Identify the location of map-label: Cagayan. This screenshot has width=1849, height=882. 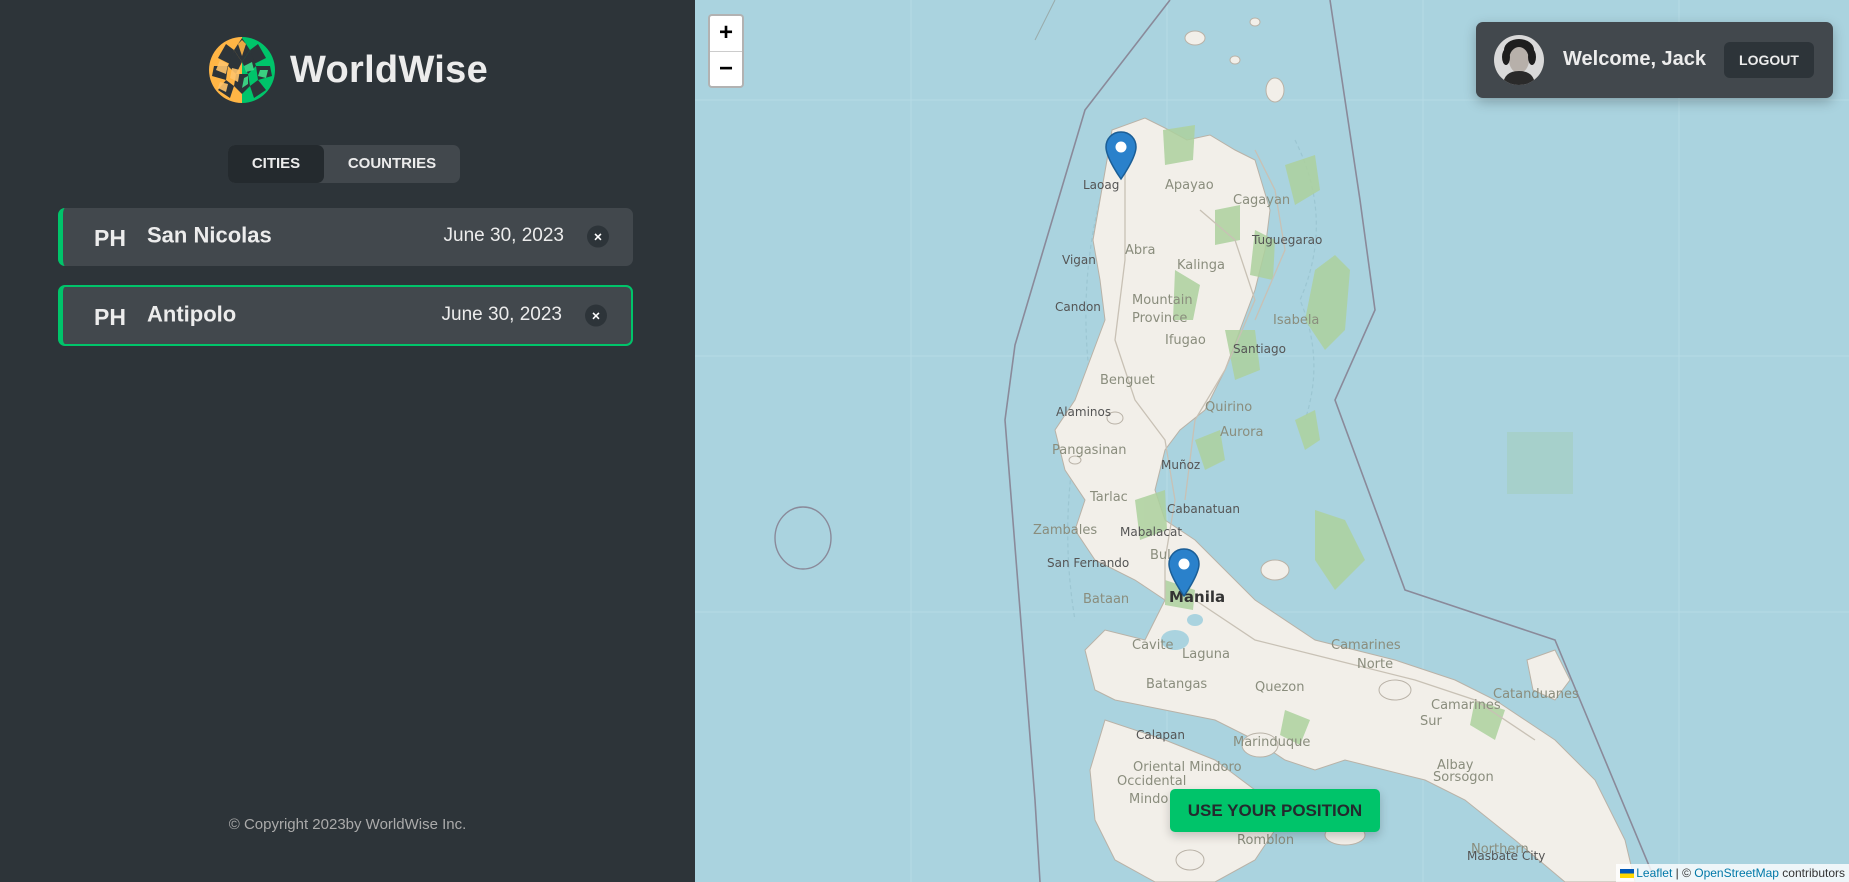
(1262, 200).